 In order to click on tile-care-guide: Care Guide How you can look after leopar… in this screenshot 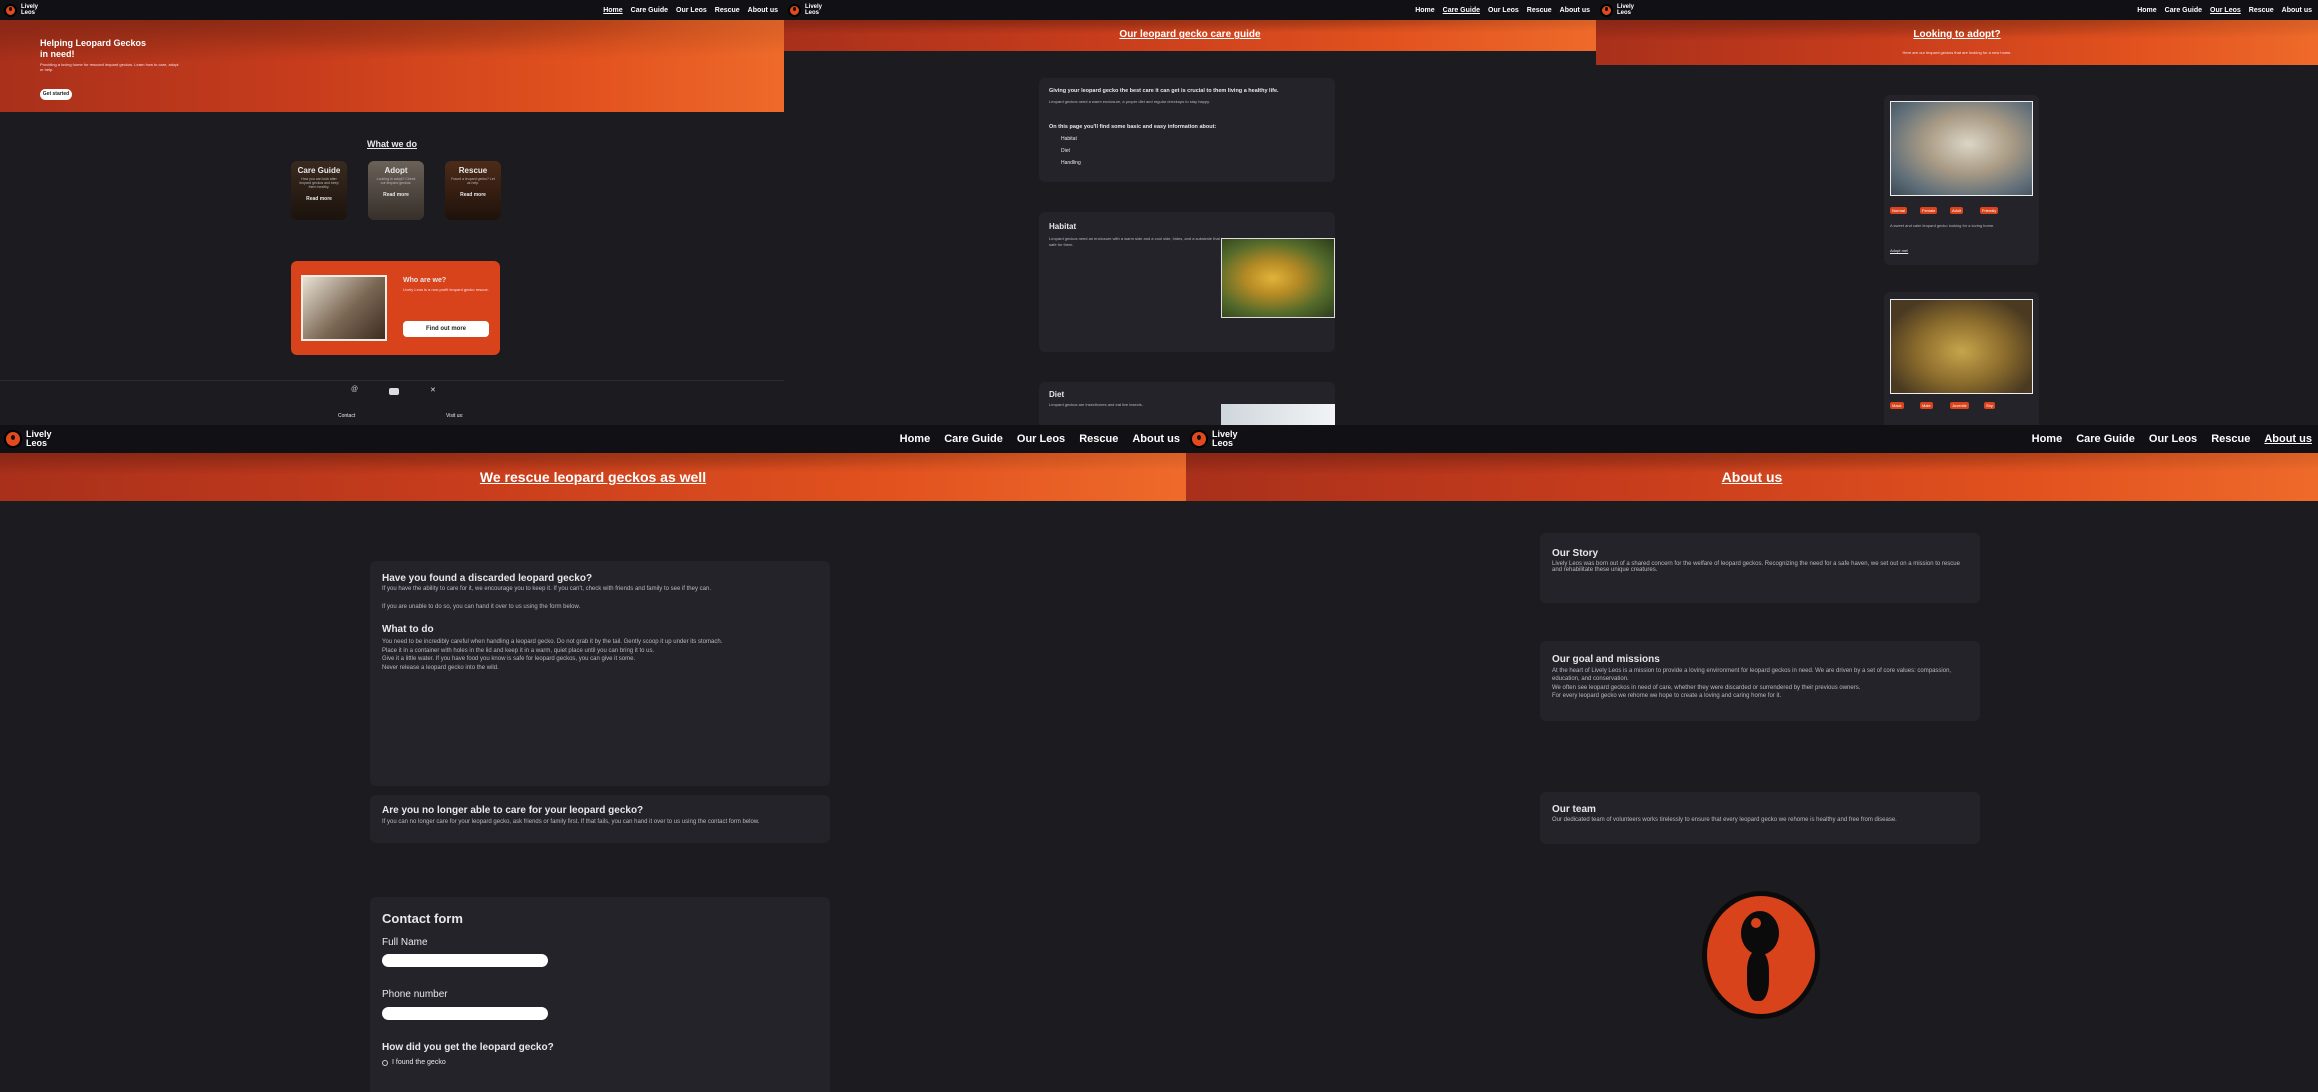, I will do `click(319, 190)`.